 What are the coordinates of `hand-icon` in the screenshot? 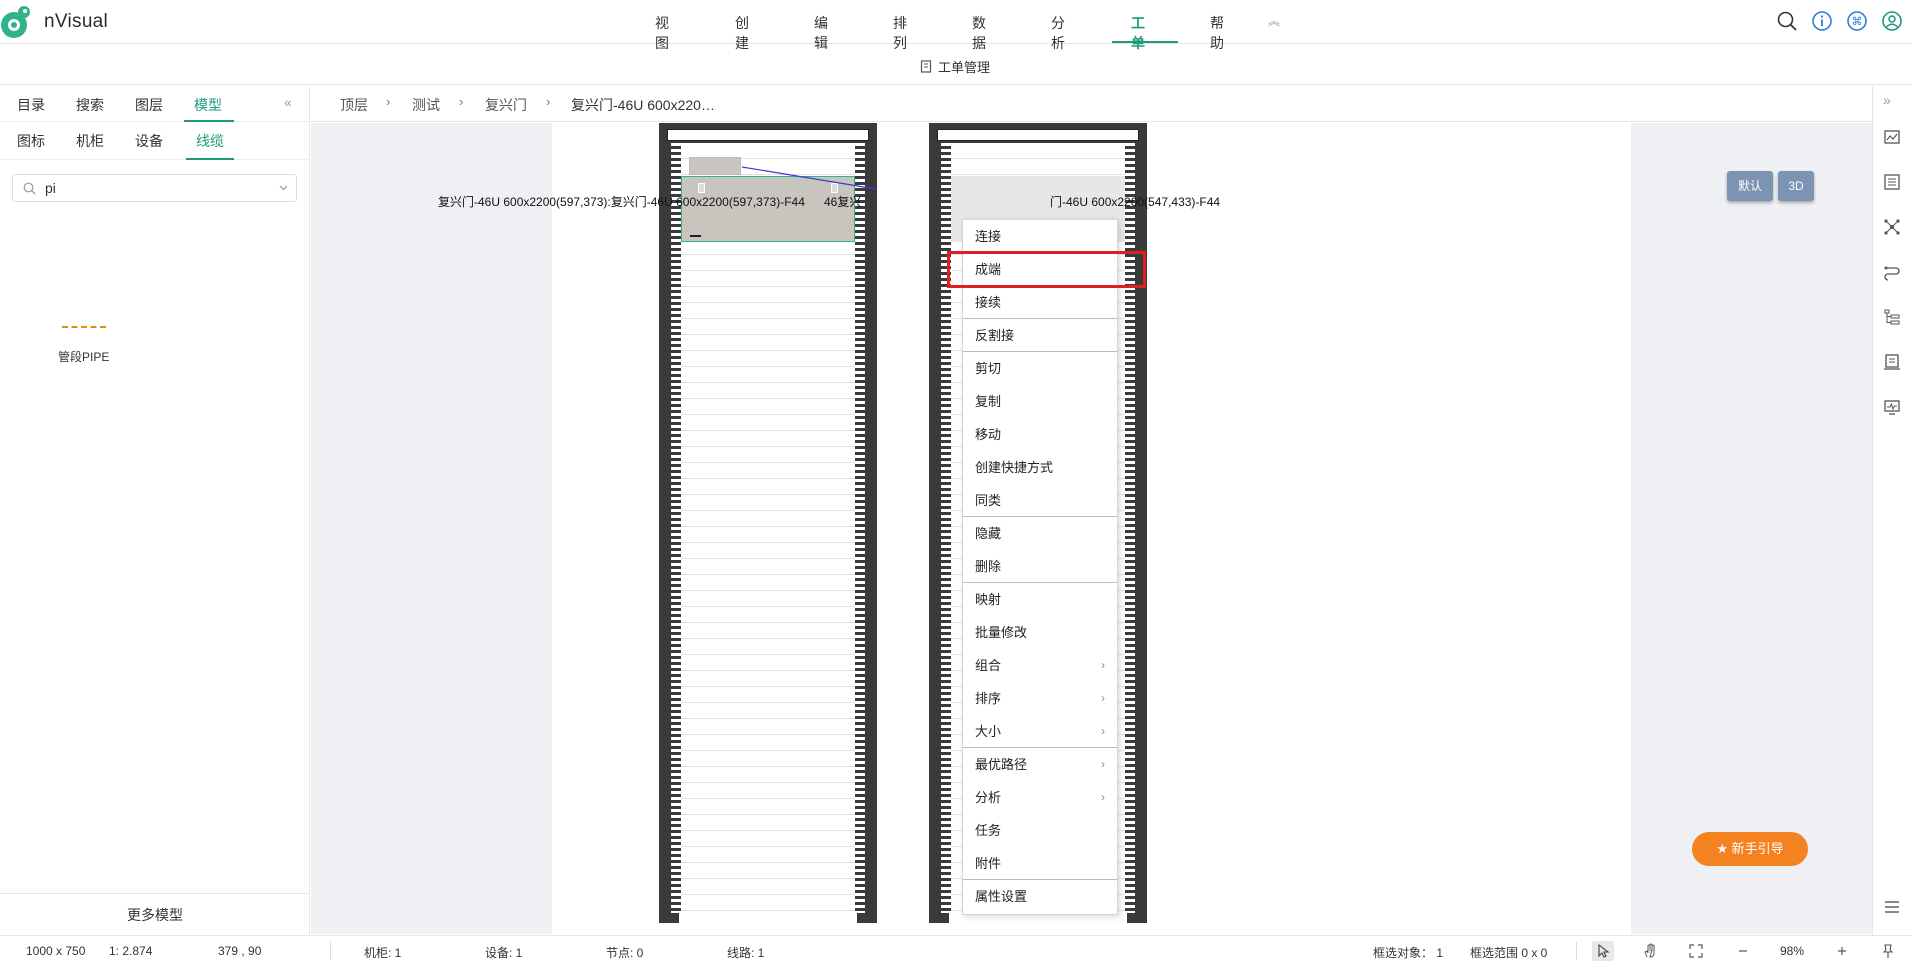 It's located at (1650, 951).